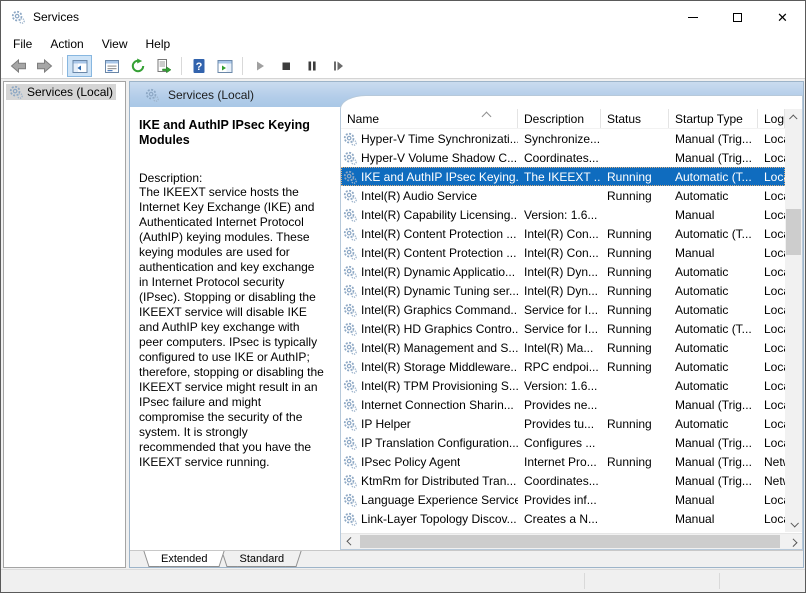 The width and height of the screenshot is (806, 593). Describe the element at coordinates (259, 66) in the screenshot. I see `start-service-button` at that location.